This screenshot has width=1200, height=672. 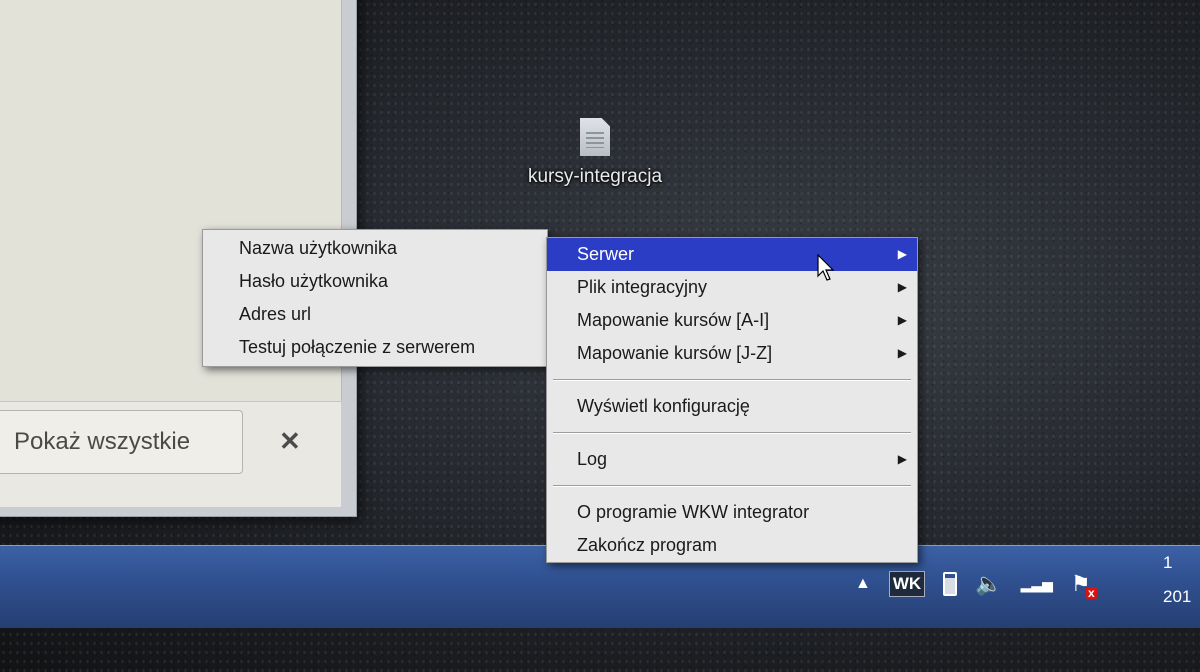 What do you see at coordinates (642, 287) in the screenshot?
I see `menu-item-label: Plik integracyjny` at bounding box center [642, 287].